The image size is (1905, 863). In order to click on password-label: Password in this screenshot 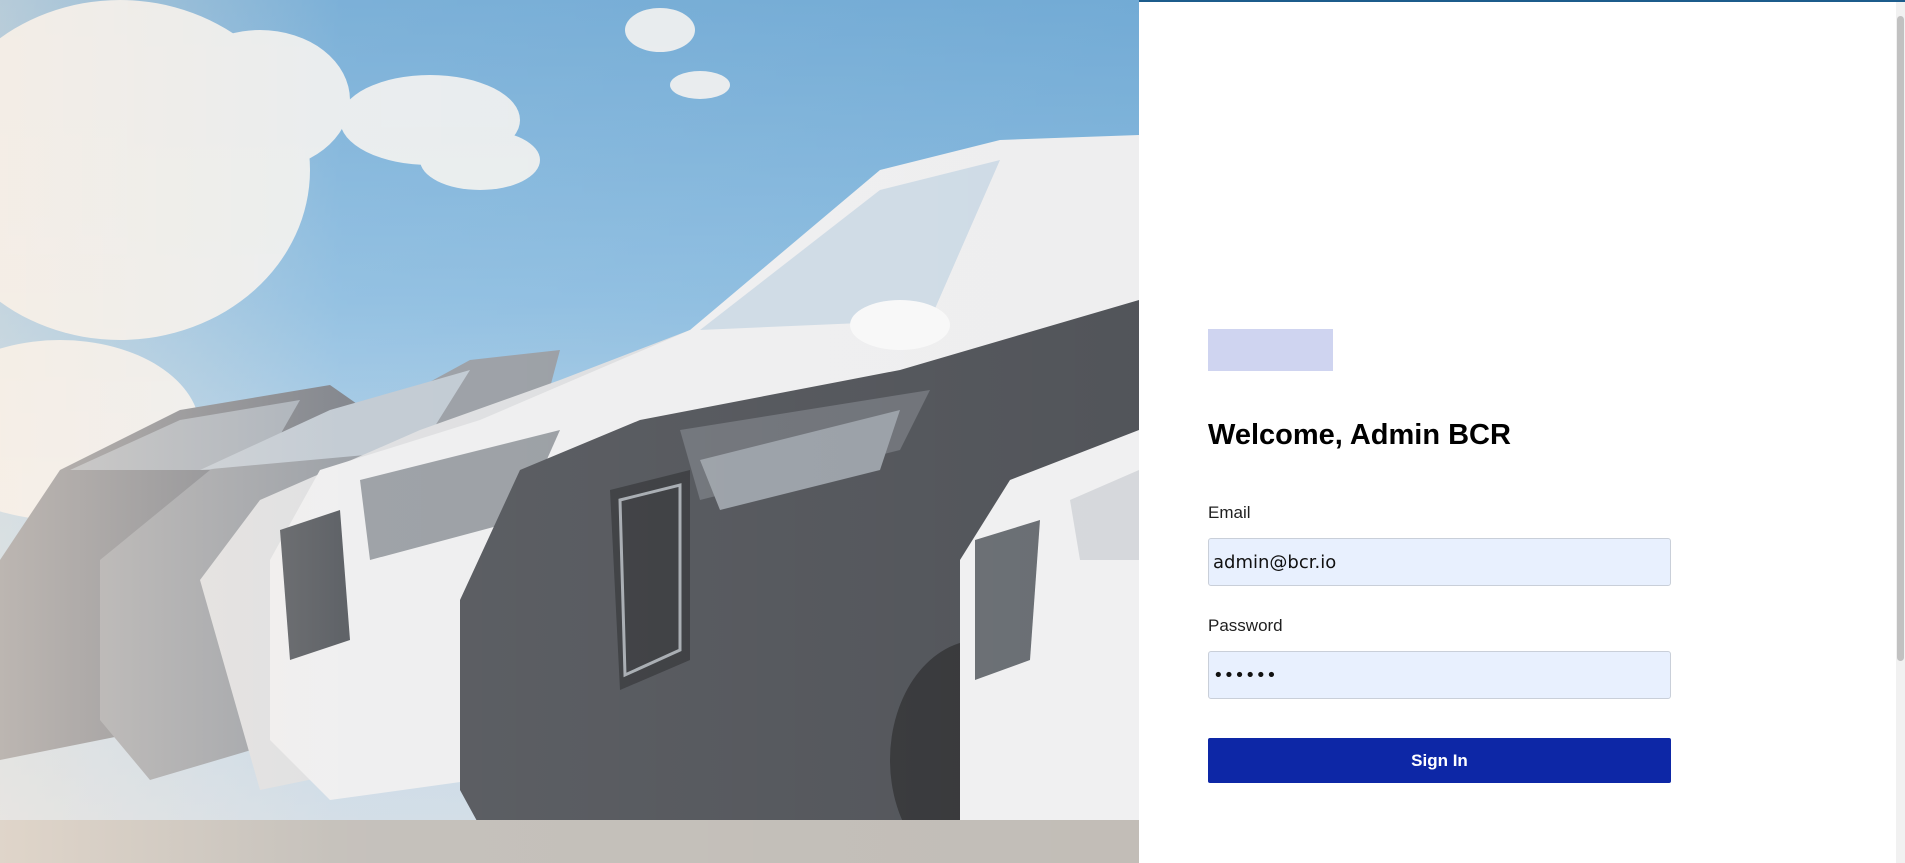, I will do `click(1245, 625)`.